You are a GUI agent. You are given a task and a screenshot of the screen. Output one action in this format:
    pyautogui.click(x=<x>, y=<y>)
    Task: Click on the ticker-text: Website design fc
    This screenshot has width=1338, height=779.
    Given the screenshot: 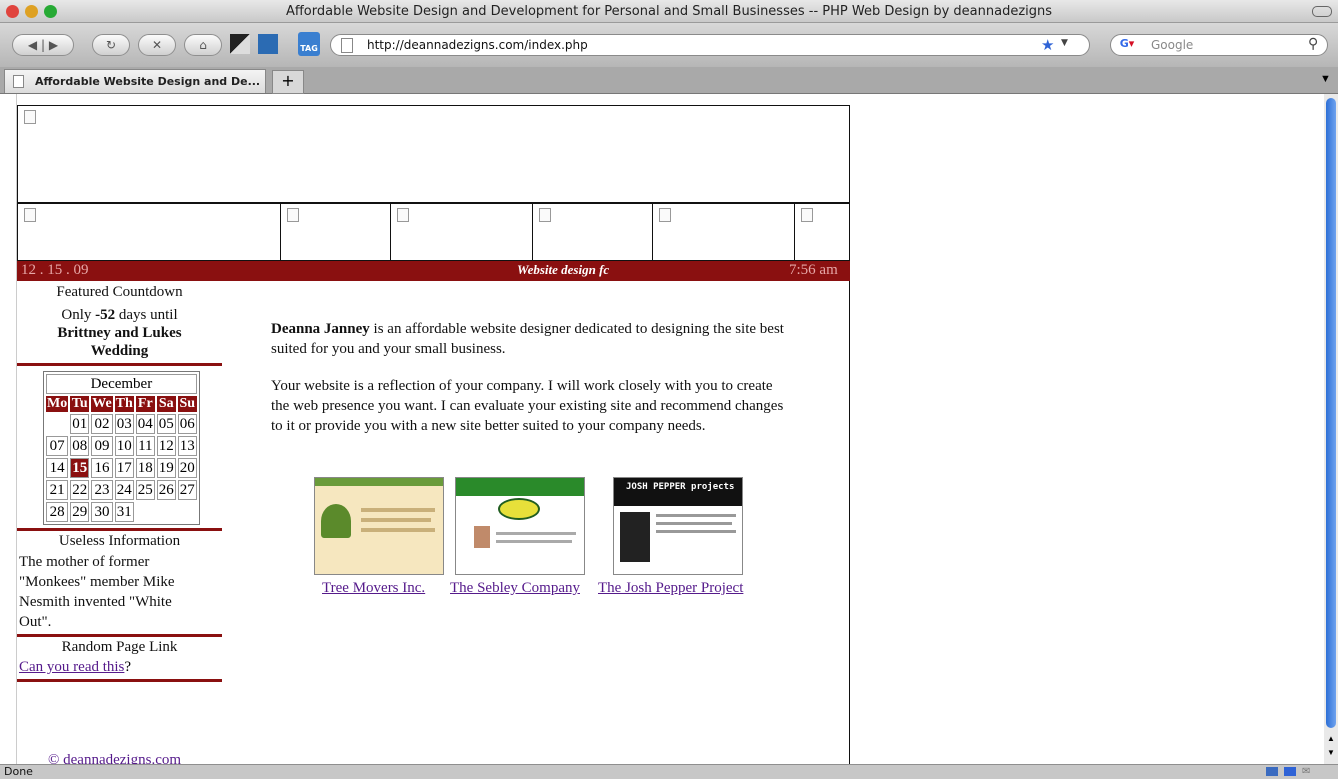 What is the action you would take?
    pyautogui.click(x=563, y=269)
    